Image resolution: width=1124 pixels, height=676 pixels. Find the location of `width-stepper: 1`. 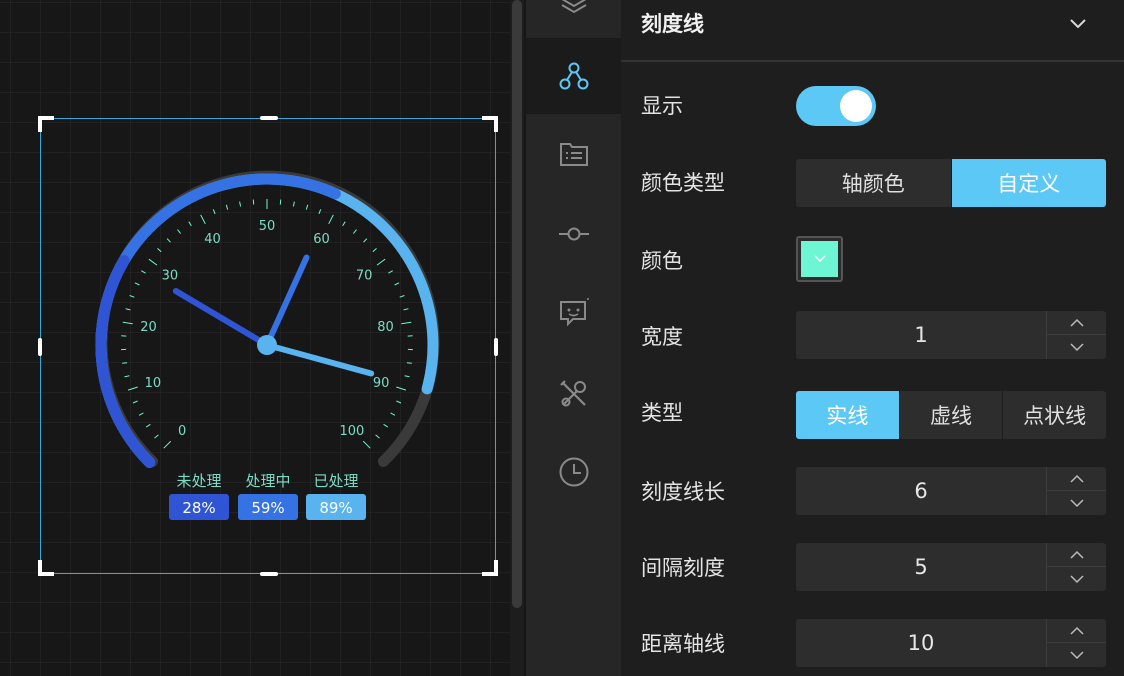

width-stepper: 1 is located at coordinates (951, 335).